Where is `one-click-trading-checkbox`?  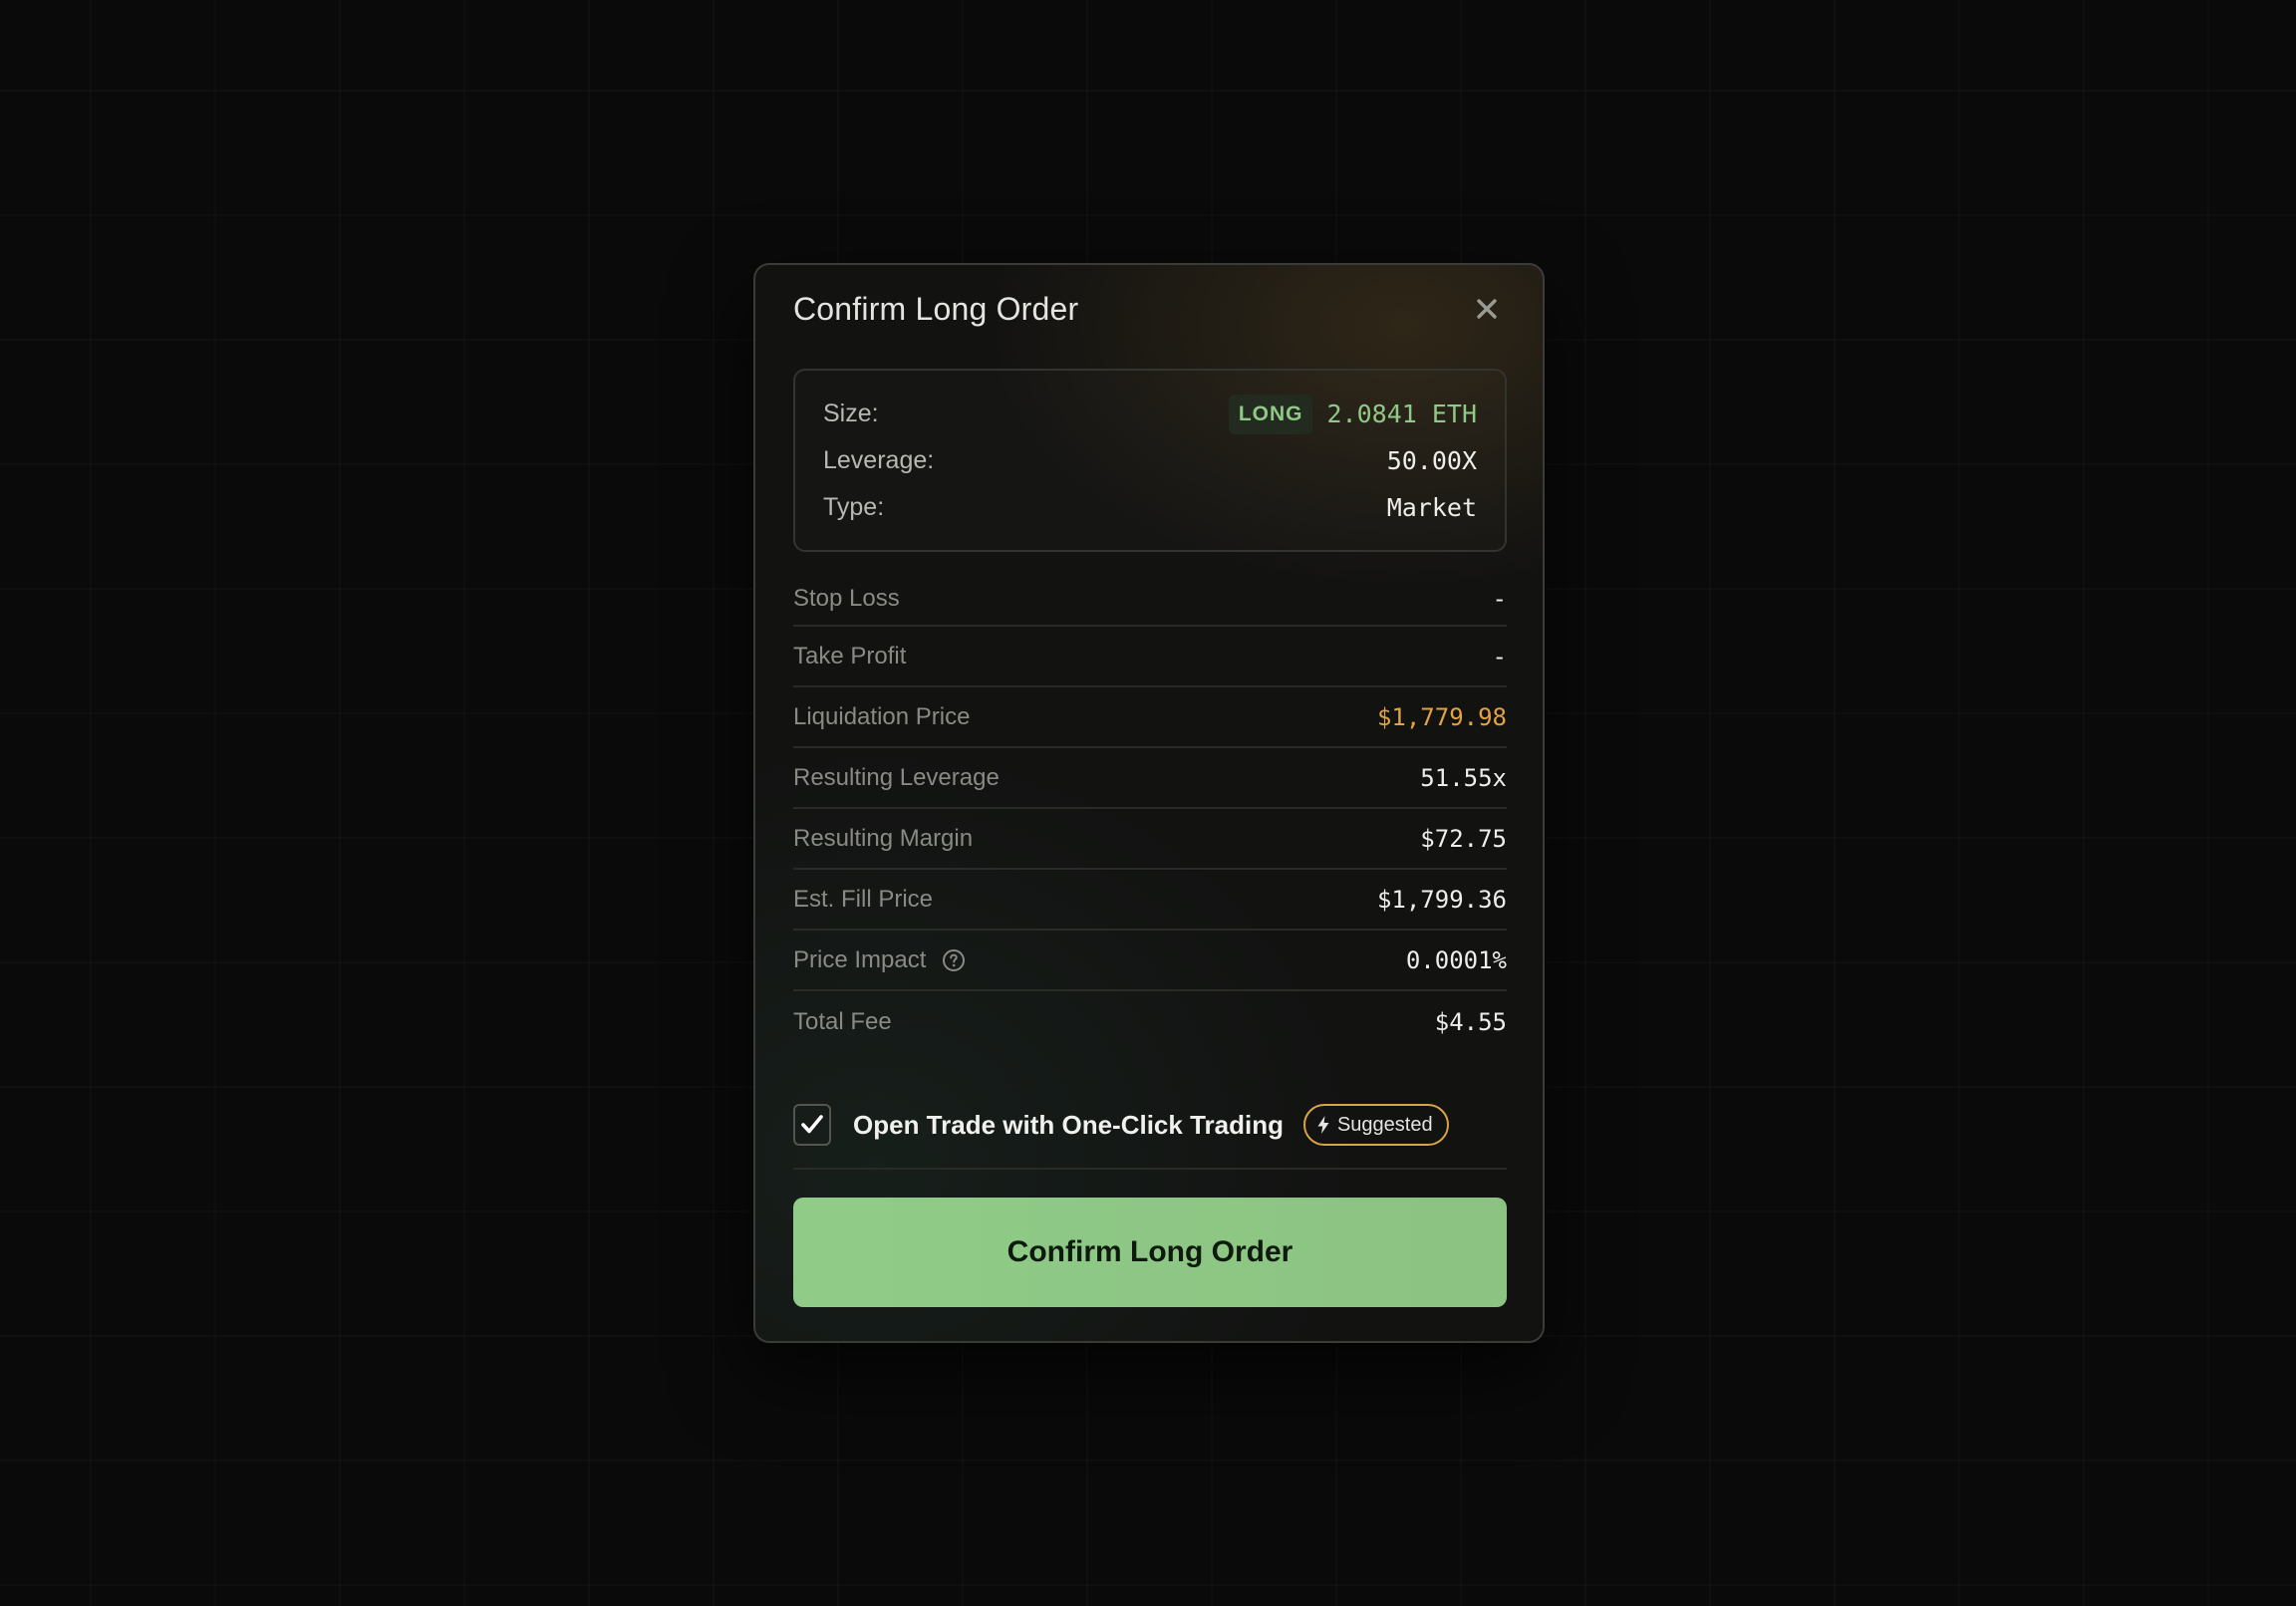
one-click-trading-checkbox is located at coordinates (812, 1125).